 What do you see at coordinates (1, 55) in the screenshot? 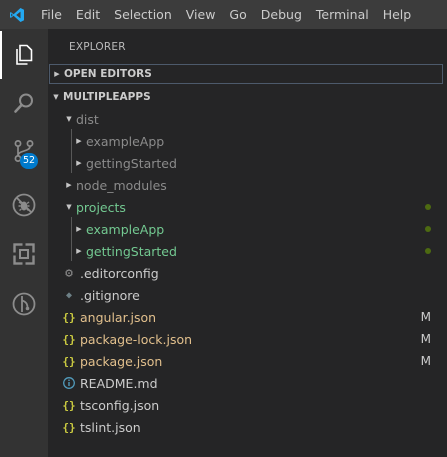
I see `active-indicator` at bounding box center [1, 55].